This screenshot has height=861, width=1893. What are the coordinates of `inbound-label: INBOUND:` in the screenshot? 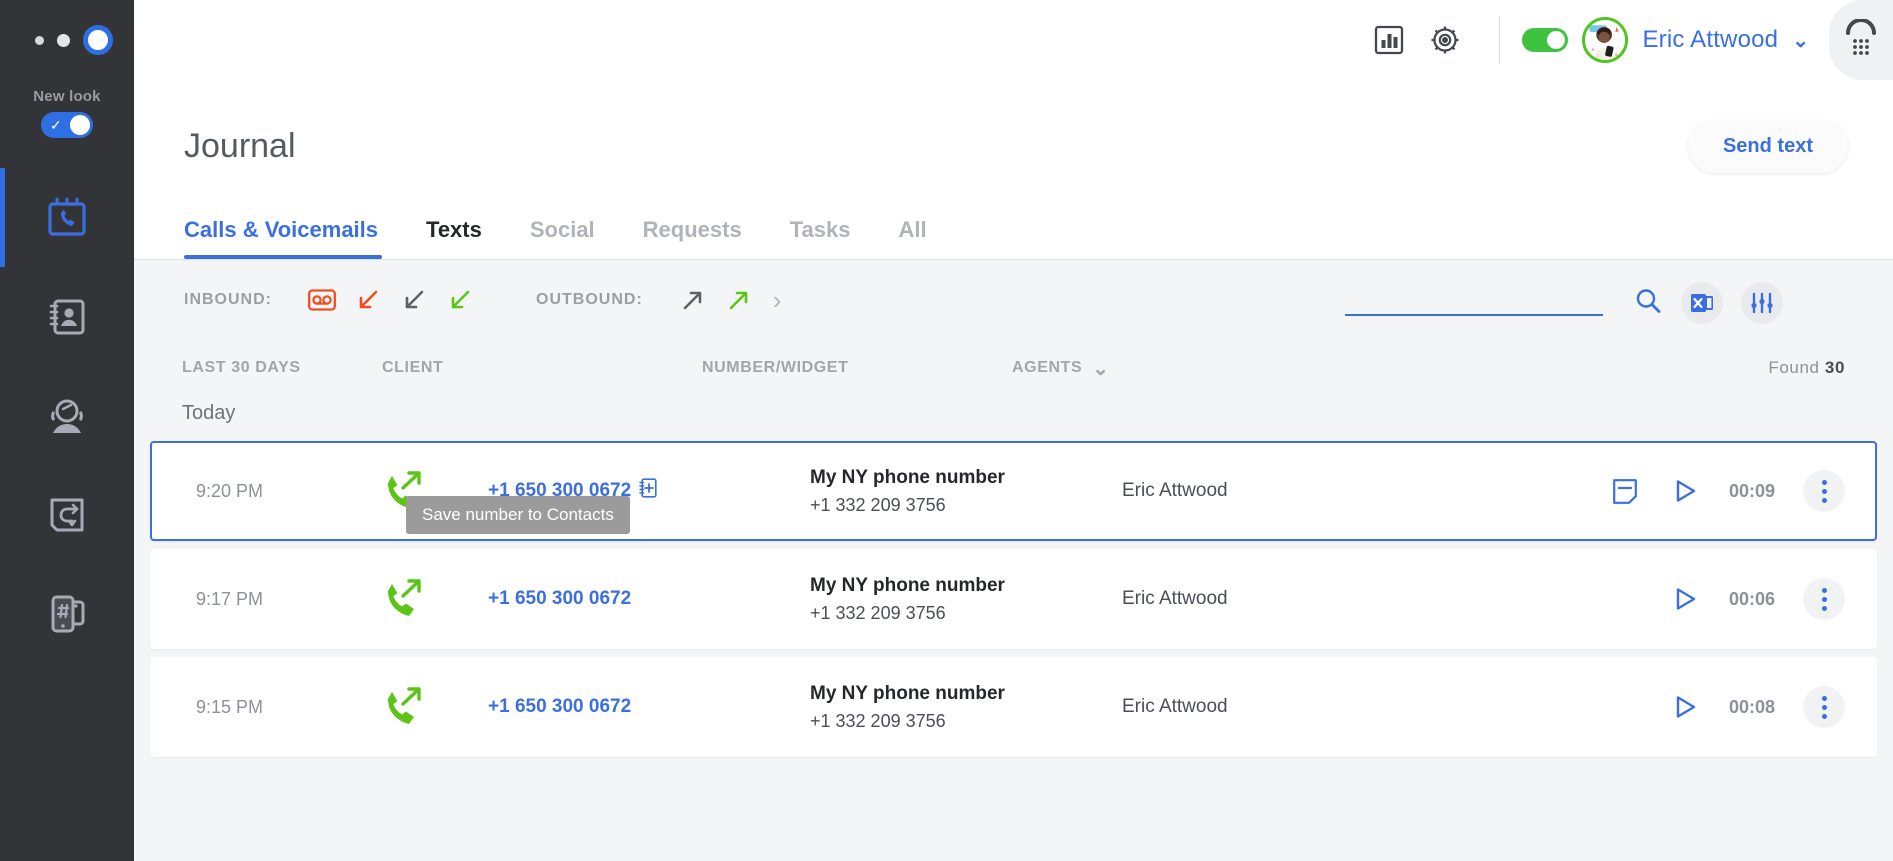 It's located at (228, 299).